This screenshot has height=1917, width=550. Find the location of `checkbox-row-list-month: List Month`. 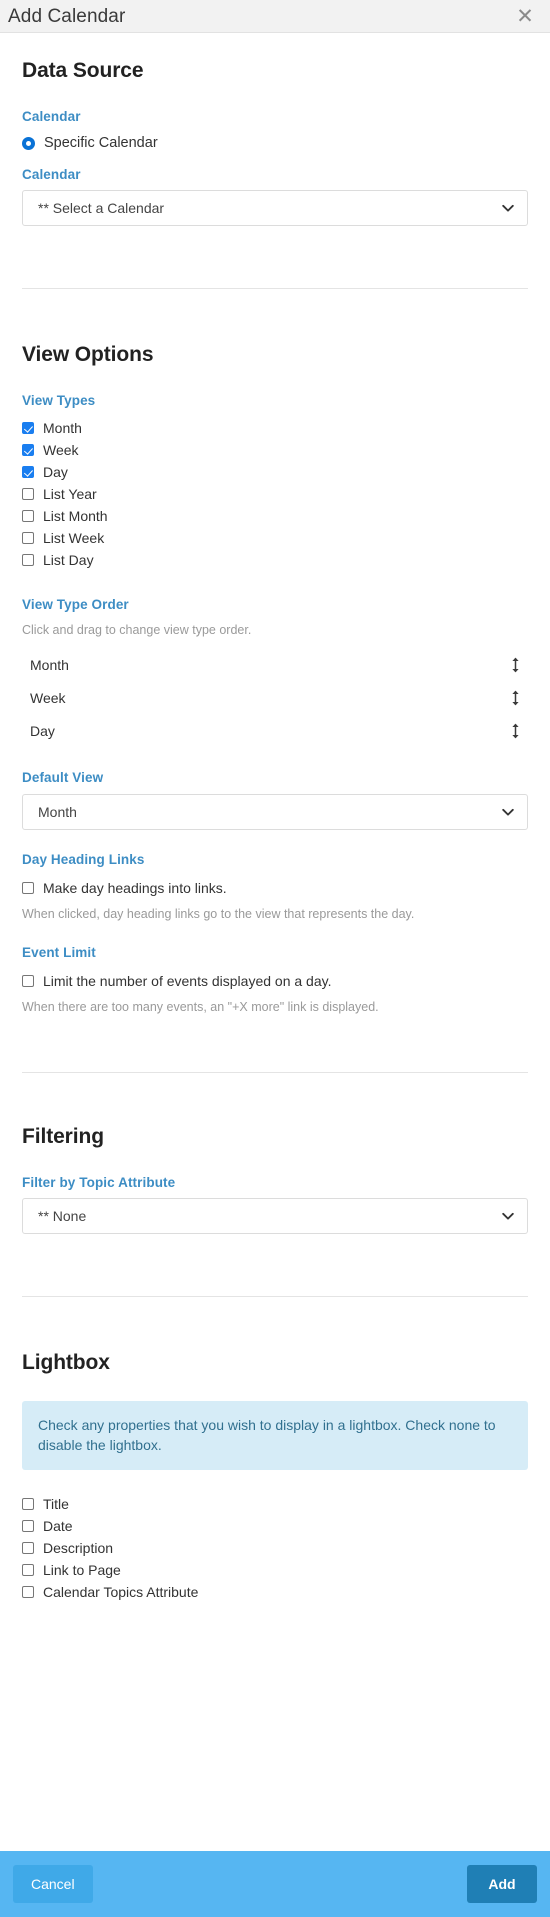

checkbox-row-list-month: List Month is located at coordinates (275, 516).